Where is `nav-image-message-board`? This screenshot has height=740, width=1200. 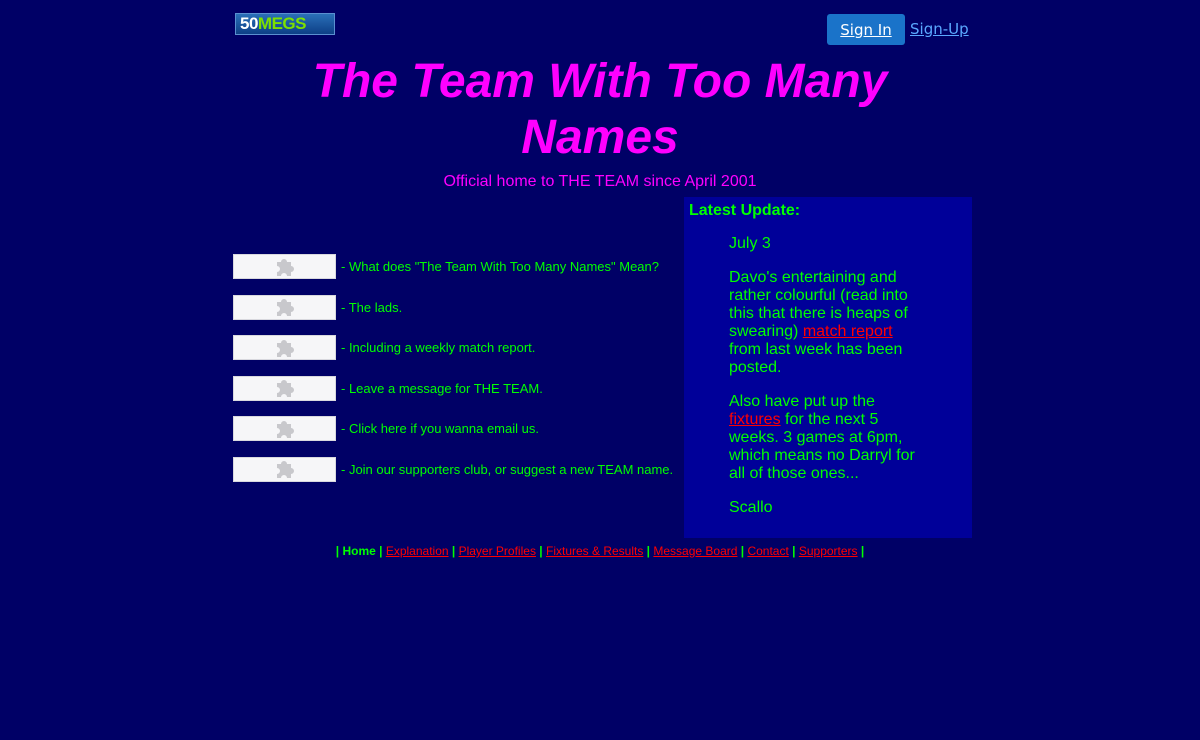
nav-image-message-board is located at coordinates (284, 388).